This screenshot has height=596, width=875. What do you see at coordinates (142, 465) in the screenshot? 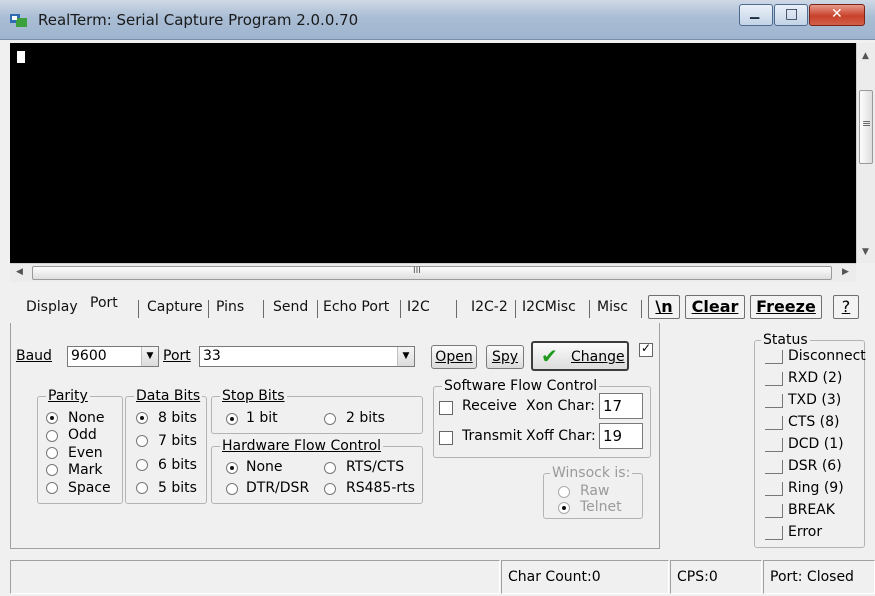
I see `data-bits-6-radio` at bounding box center [142, 465].